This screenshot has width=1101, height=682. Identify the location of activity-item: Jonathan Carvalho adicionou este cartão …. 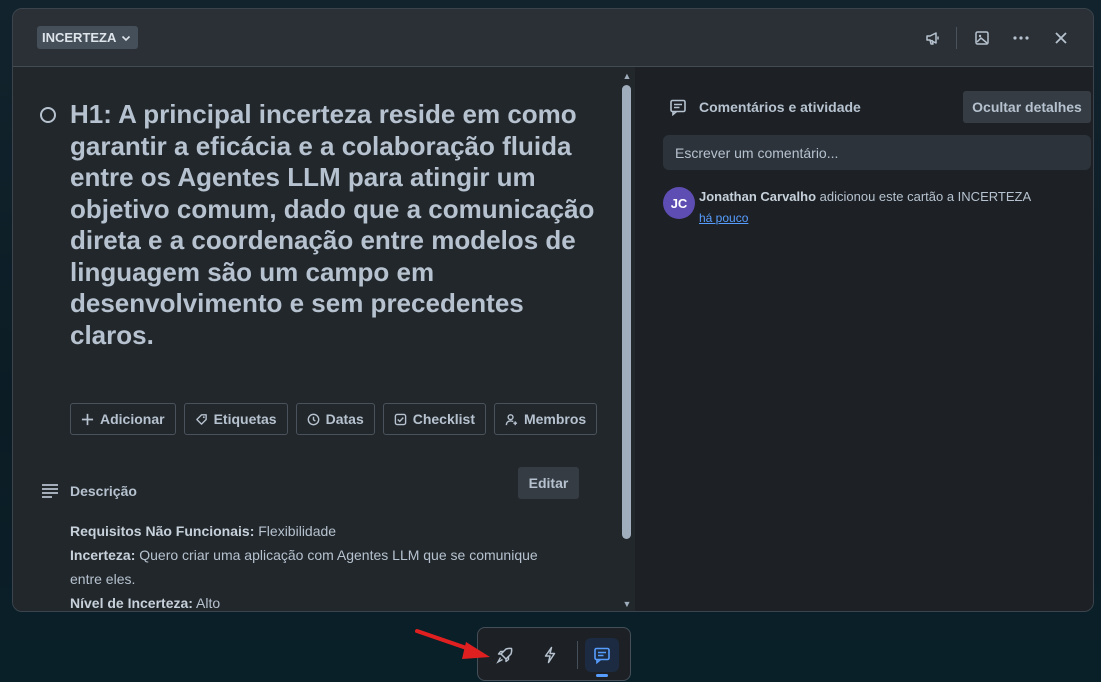
(889, 207).